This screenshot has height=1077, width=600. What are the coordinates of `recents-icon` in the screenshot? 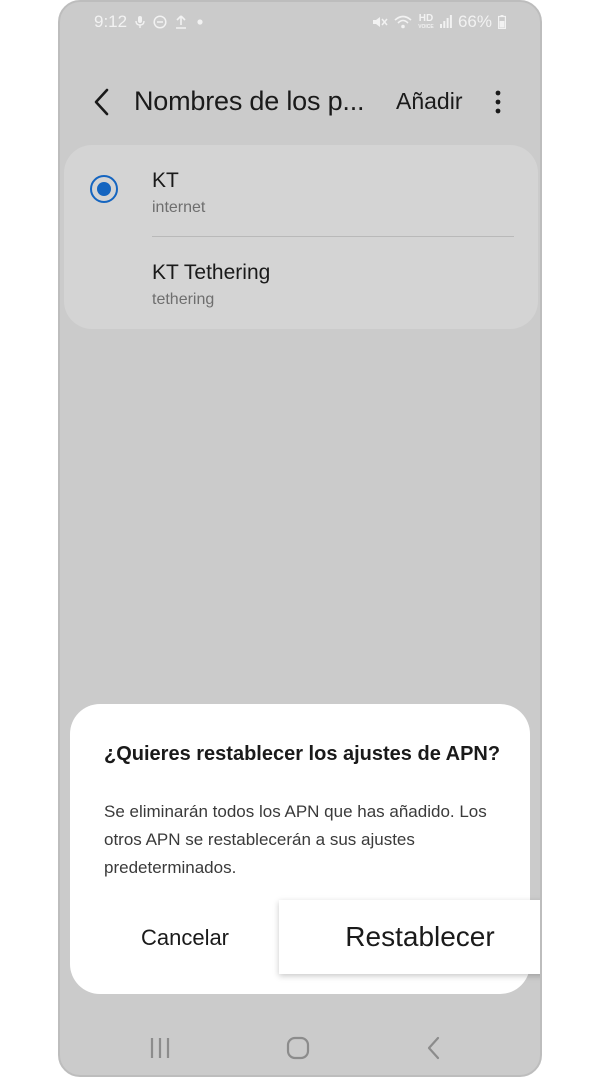 It's located at (160, 1048).